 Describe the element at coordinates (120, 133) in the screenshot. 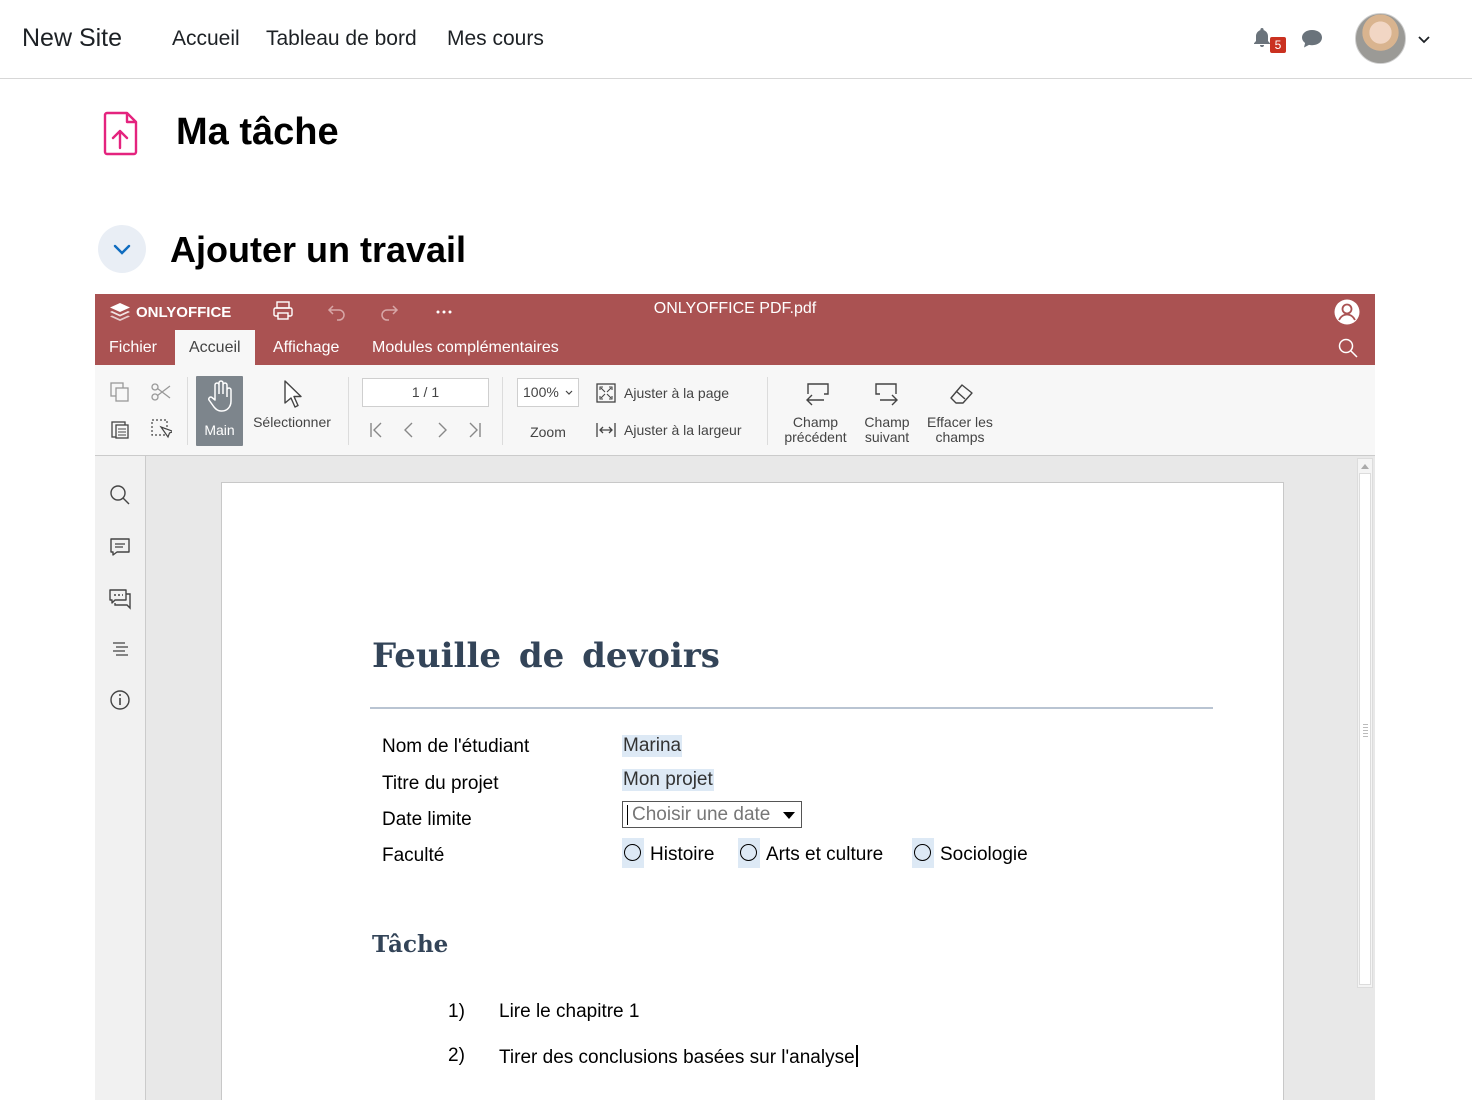

I see `assignment-upload-icon` at that location.